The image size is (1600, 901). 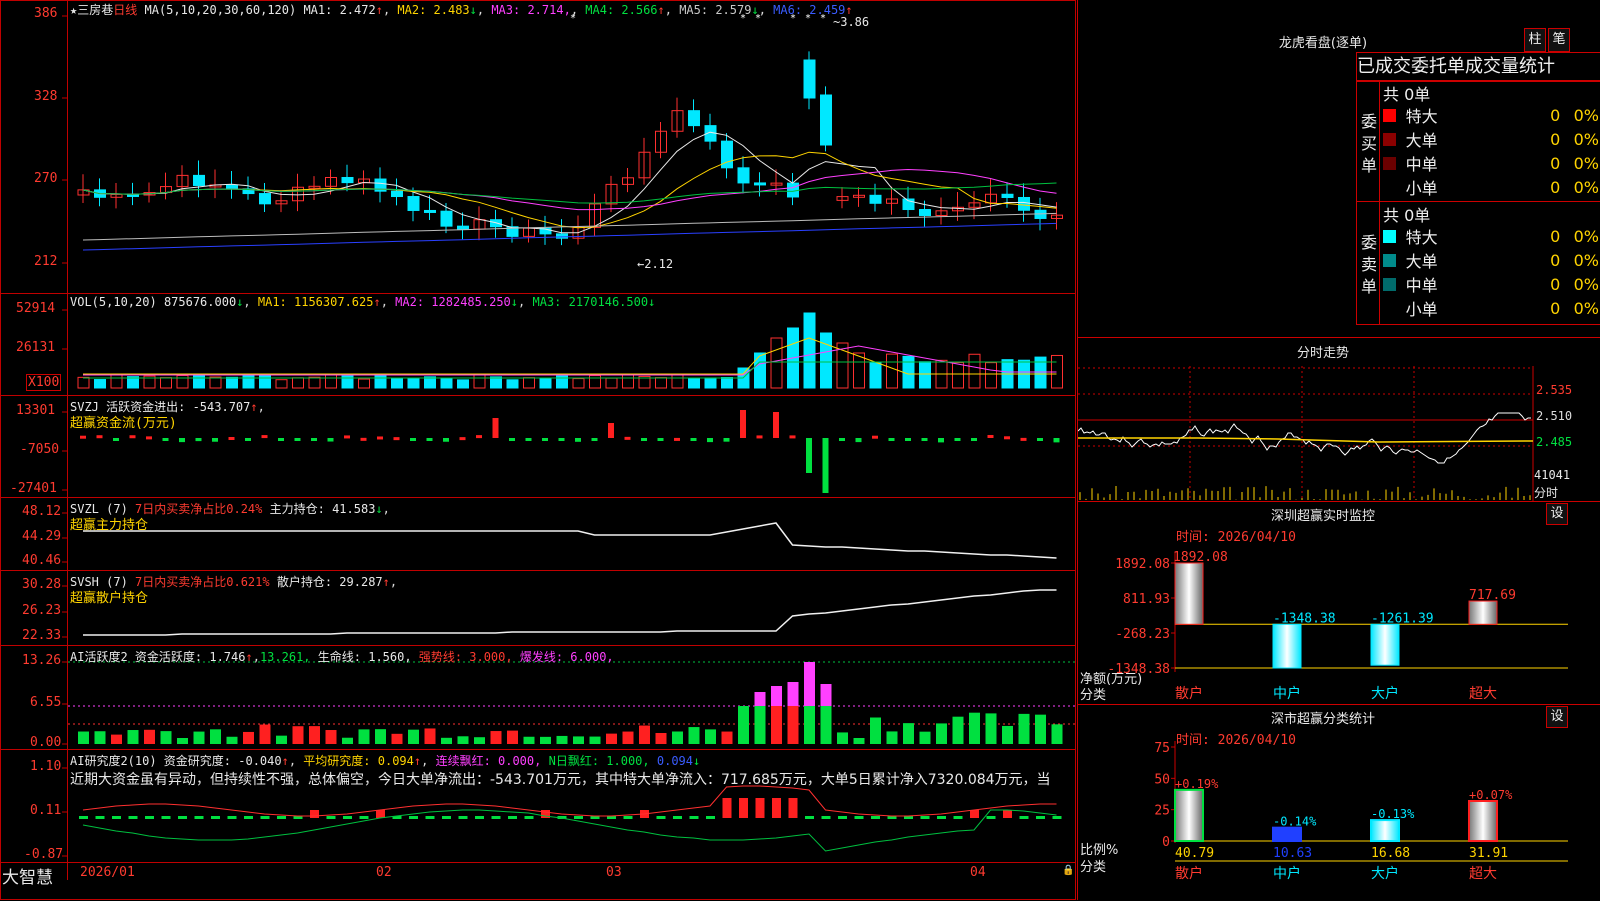 I want to click on y-tick-main-3: 212, so click(x=46, y=261).